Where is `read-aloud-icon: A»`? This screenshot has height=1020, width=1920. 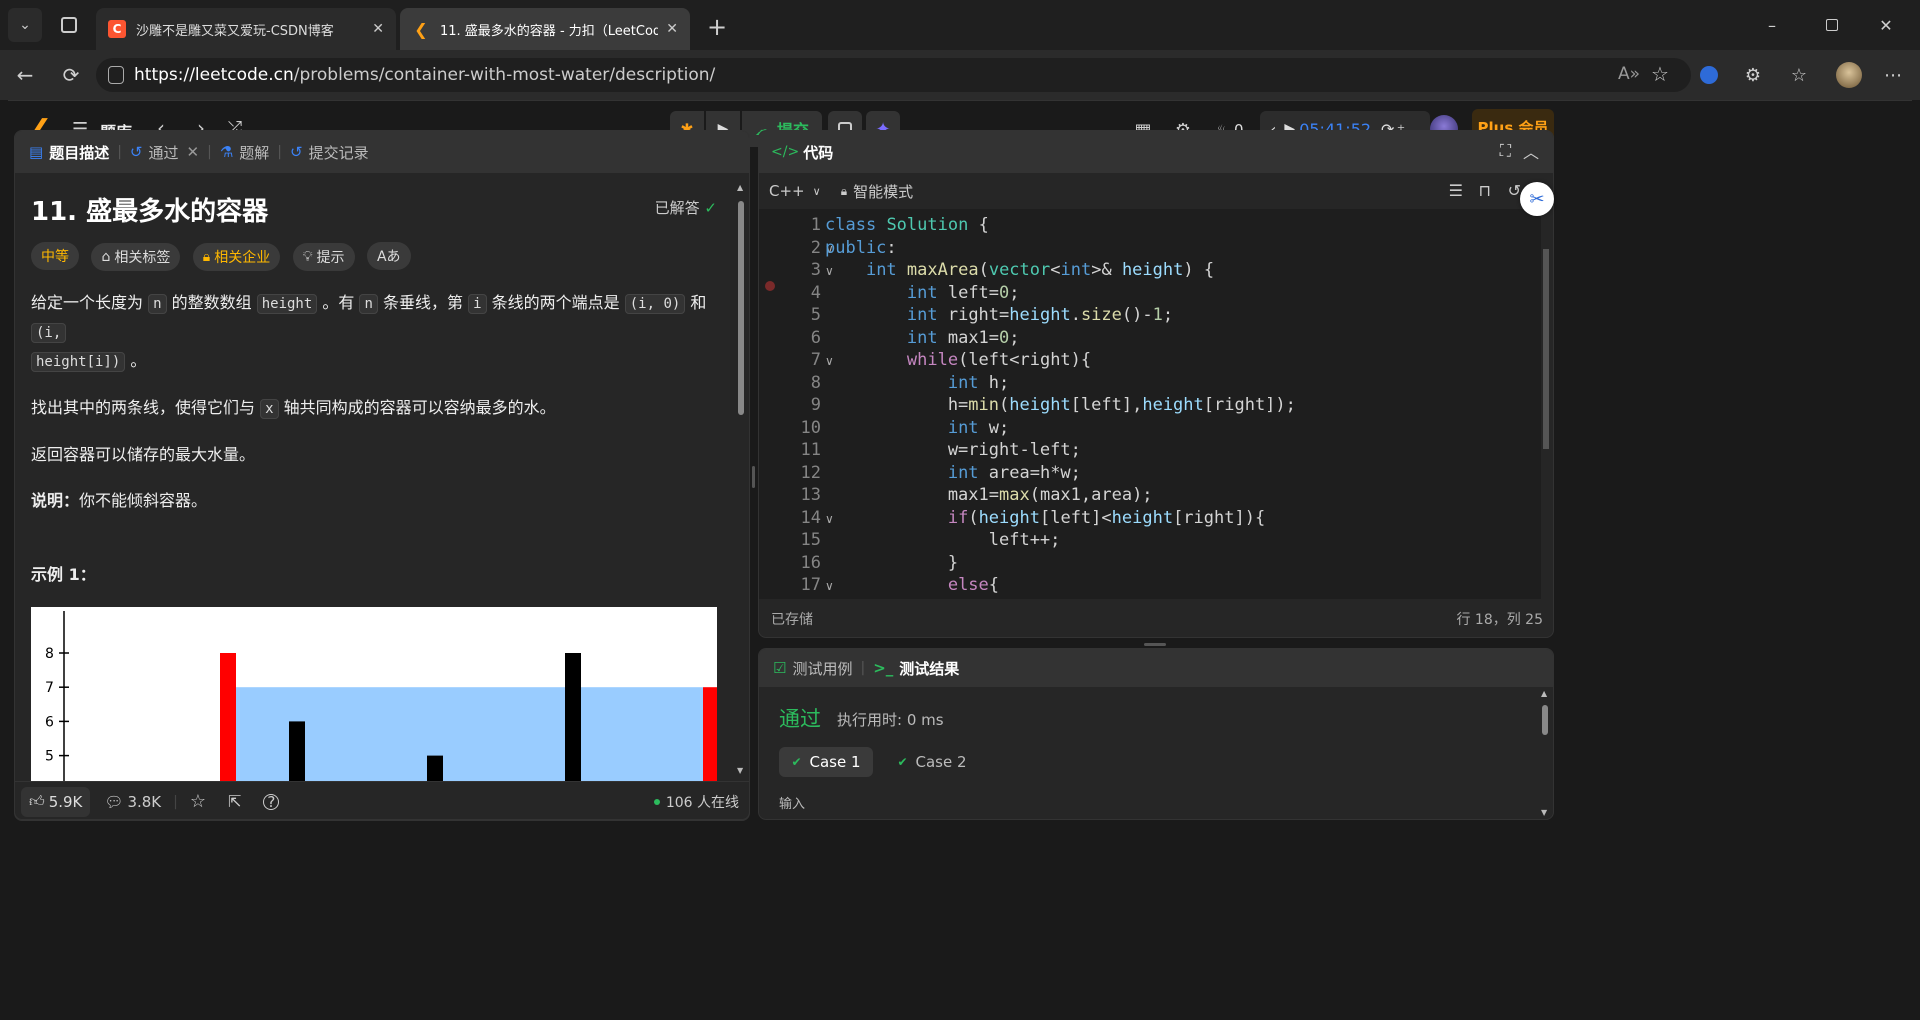 read-aloud-icon: A» is located at coordinates (1629, 74).